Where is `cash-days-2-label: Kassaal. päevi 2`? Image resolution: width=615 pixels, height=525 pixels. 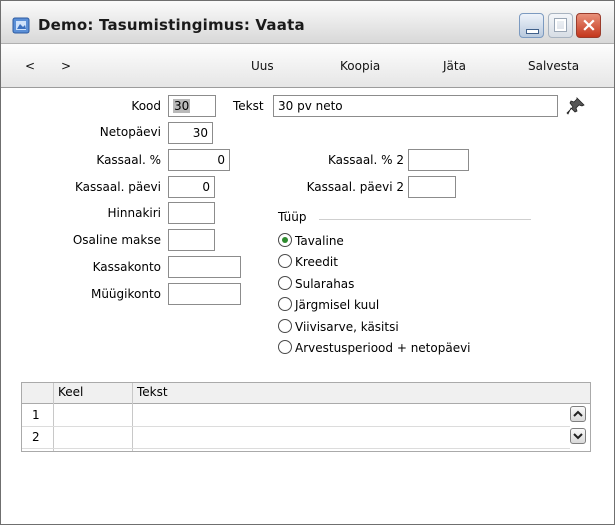 cash-days-2-label: Kassaal. päevi 2 is located at coordinates (355, 187).